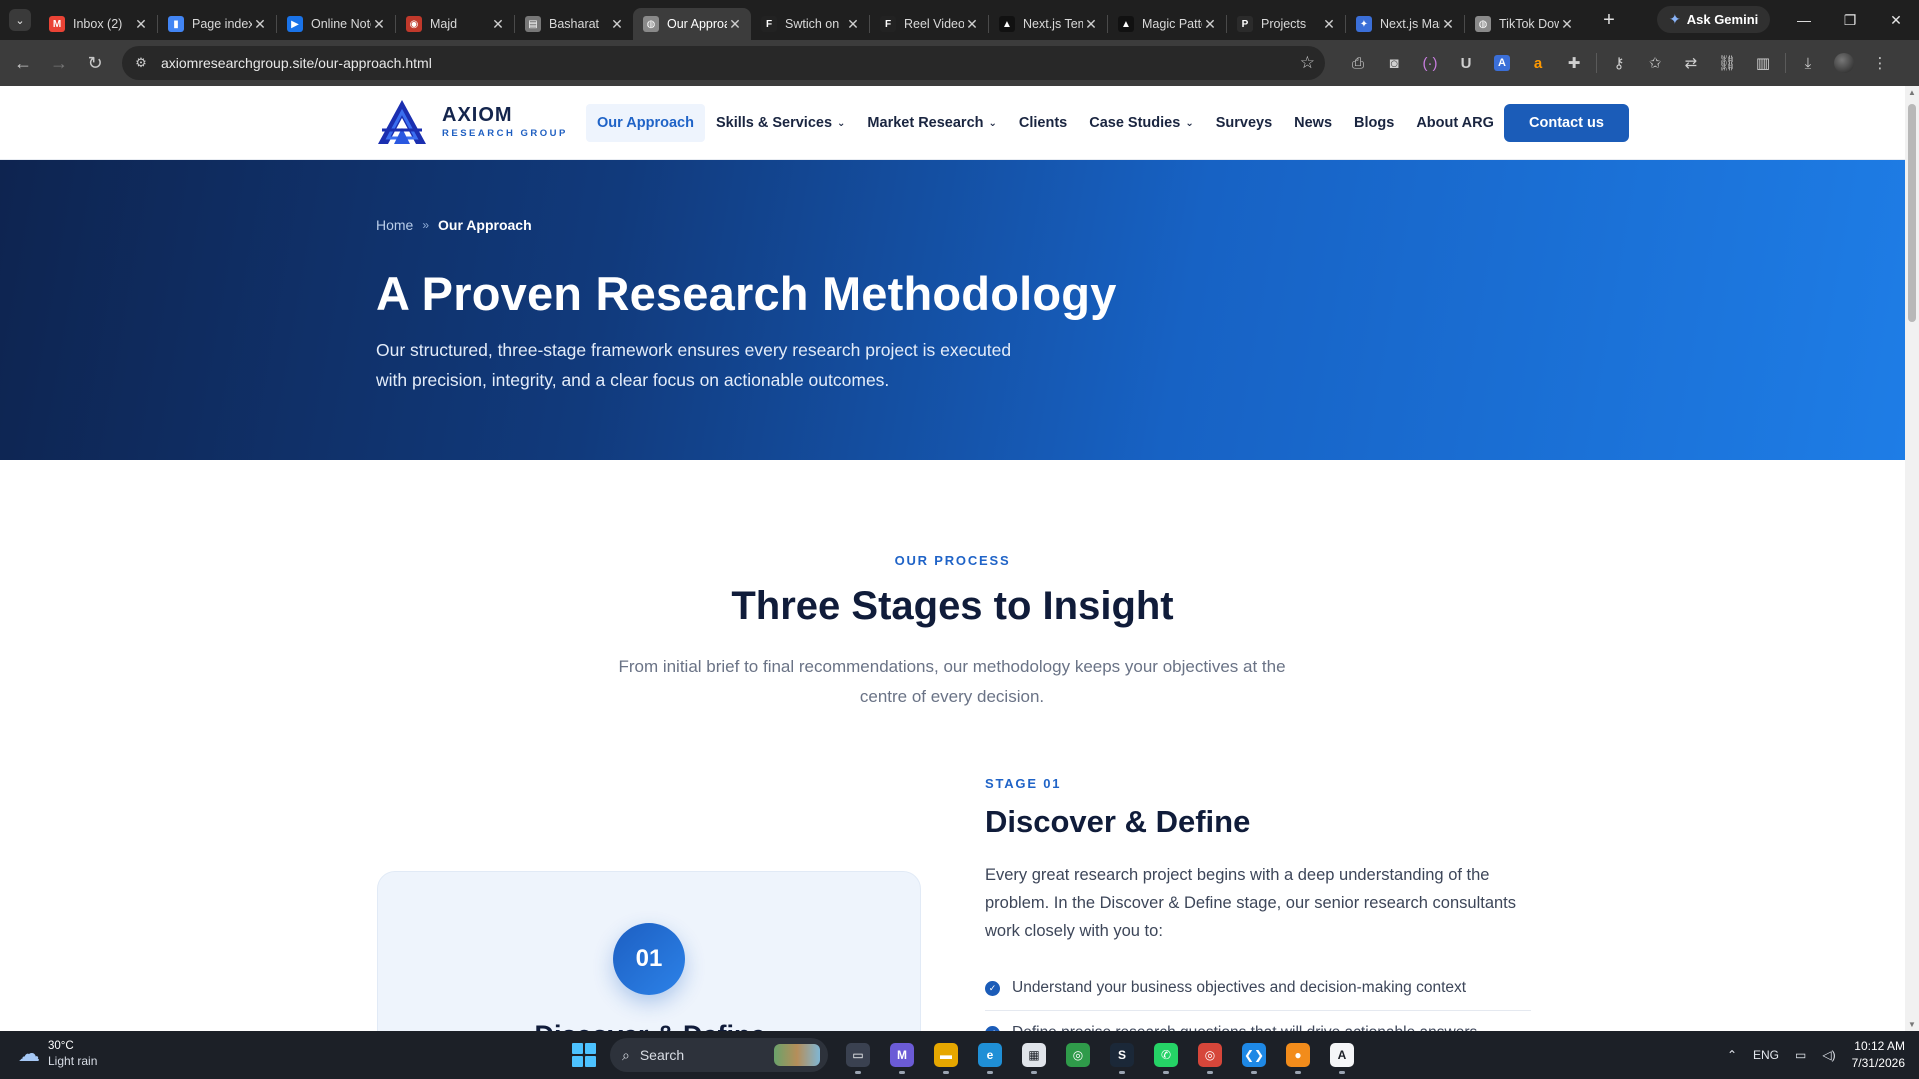 The image size is (1919, 1079). What do you see at coordinates (1358, 63) in the screenshot?
I see `extension-printer-icon: ⎙` at bounding box center [1358, 63].